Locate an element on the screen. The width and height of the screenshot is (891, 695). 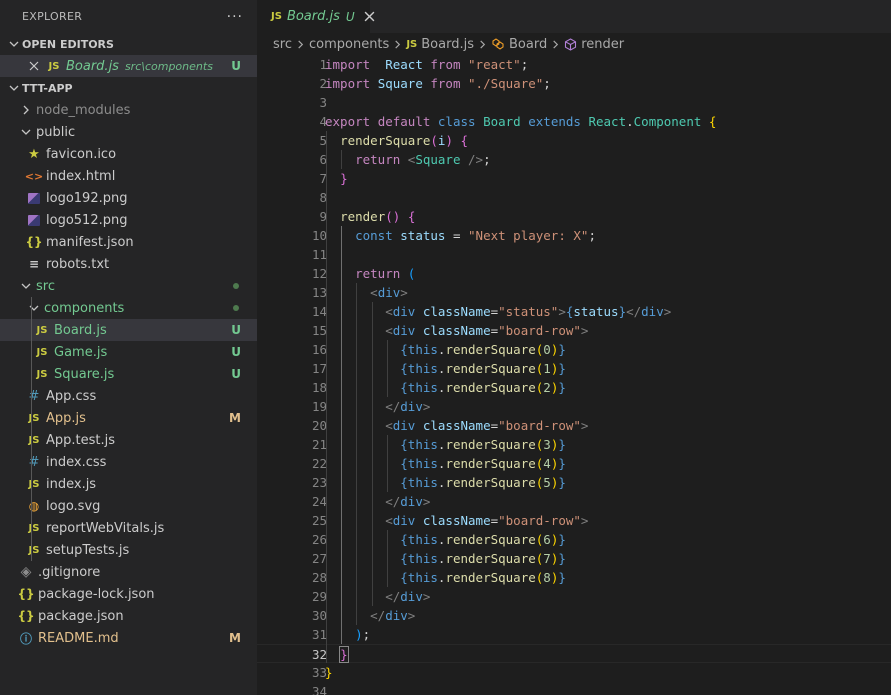
code-line: 19 </div> is located at coordinates (574, 406).